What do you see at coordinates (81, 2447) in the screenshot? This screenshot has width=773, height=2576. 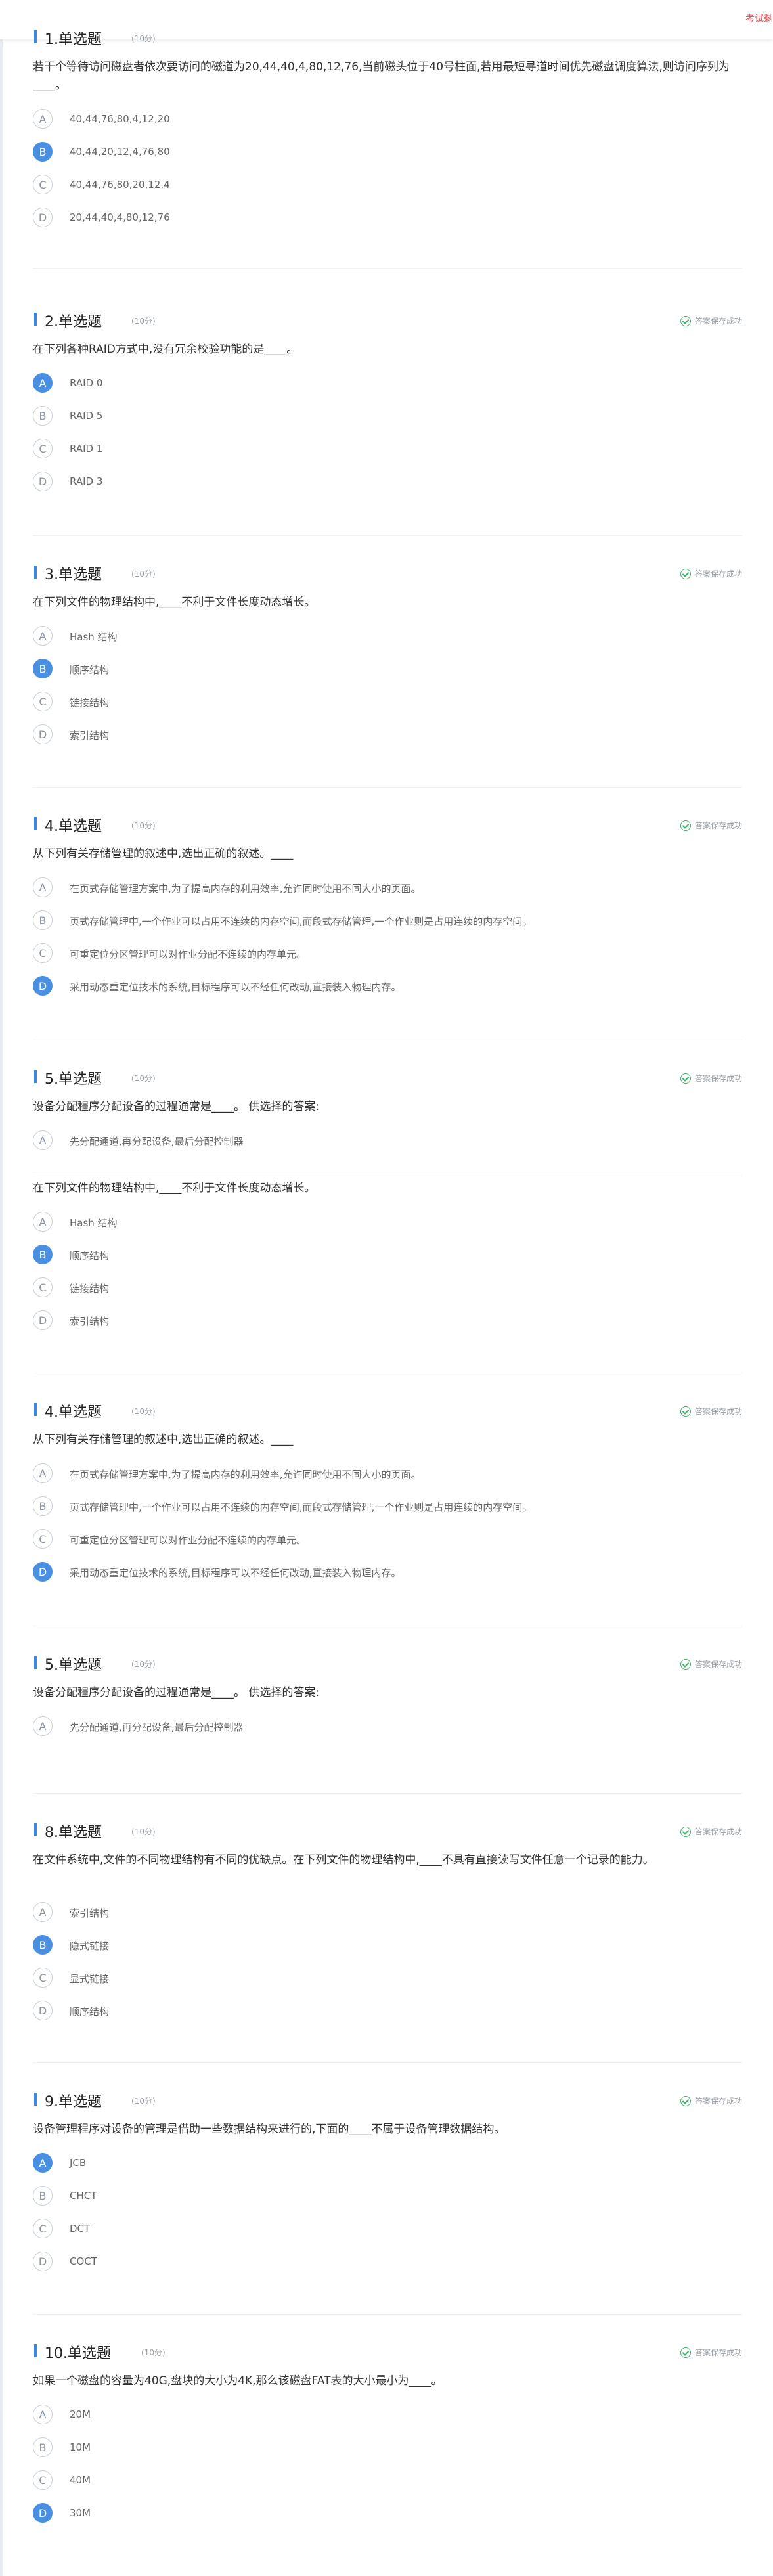 I see `option-text: 10M` at bounding box center [81, 2447].